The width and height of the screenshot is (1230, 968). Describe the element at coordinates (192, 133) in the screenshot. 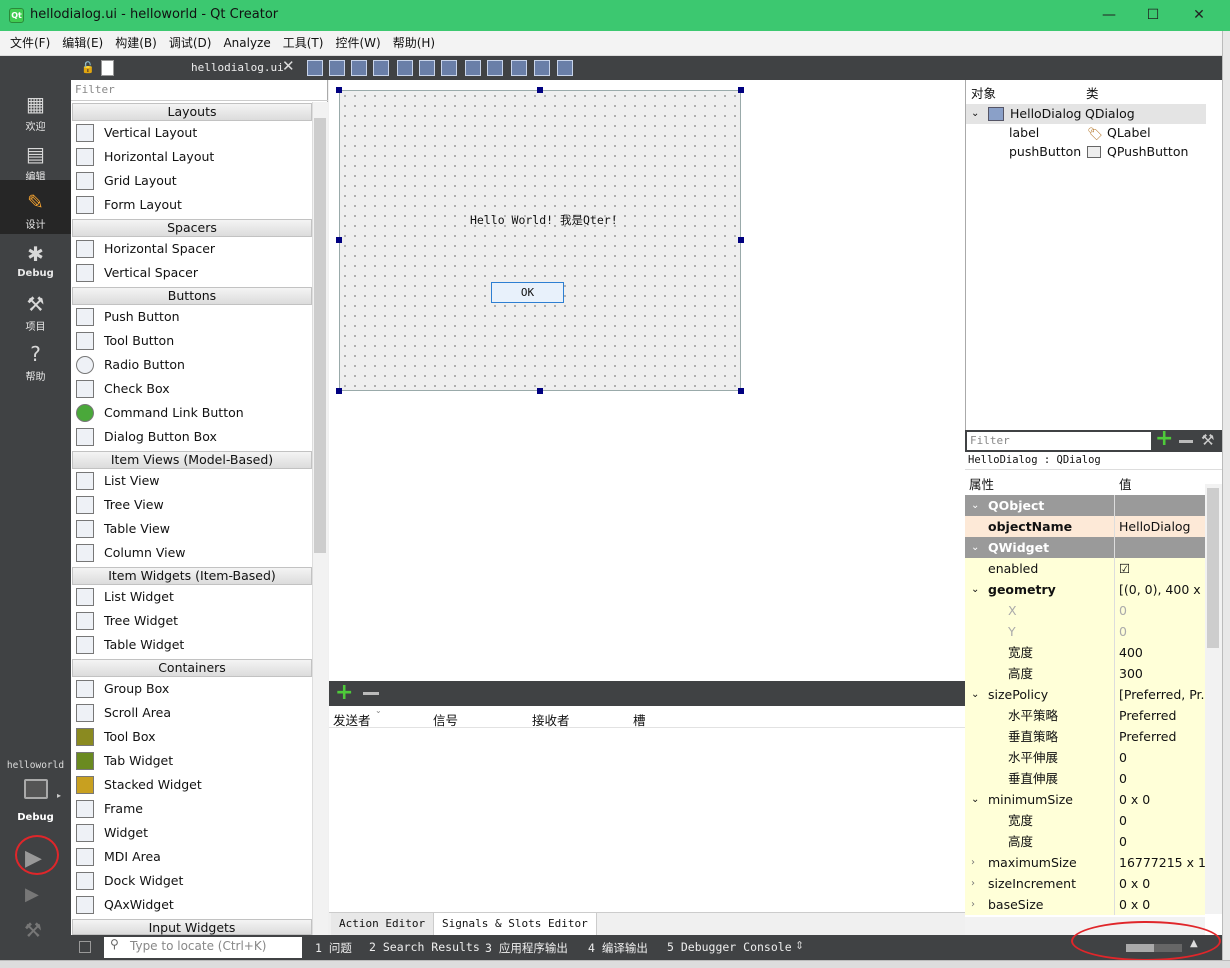

I see `widget-vertical-layout: Vertical Layout` at that location.